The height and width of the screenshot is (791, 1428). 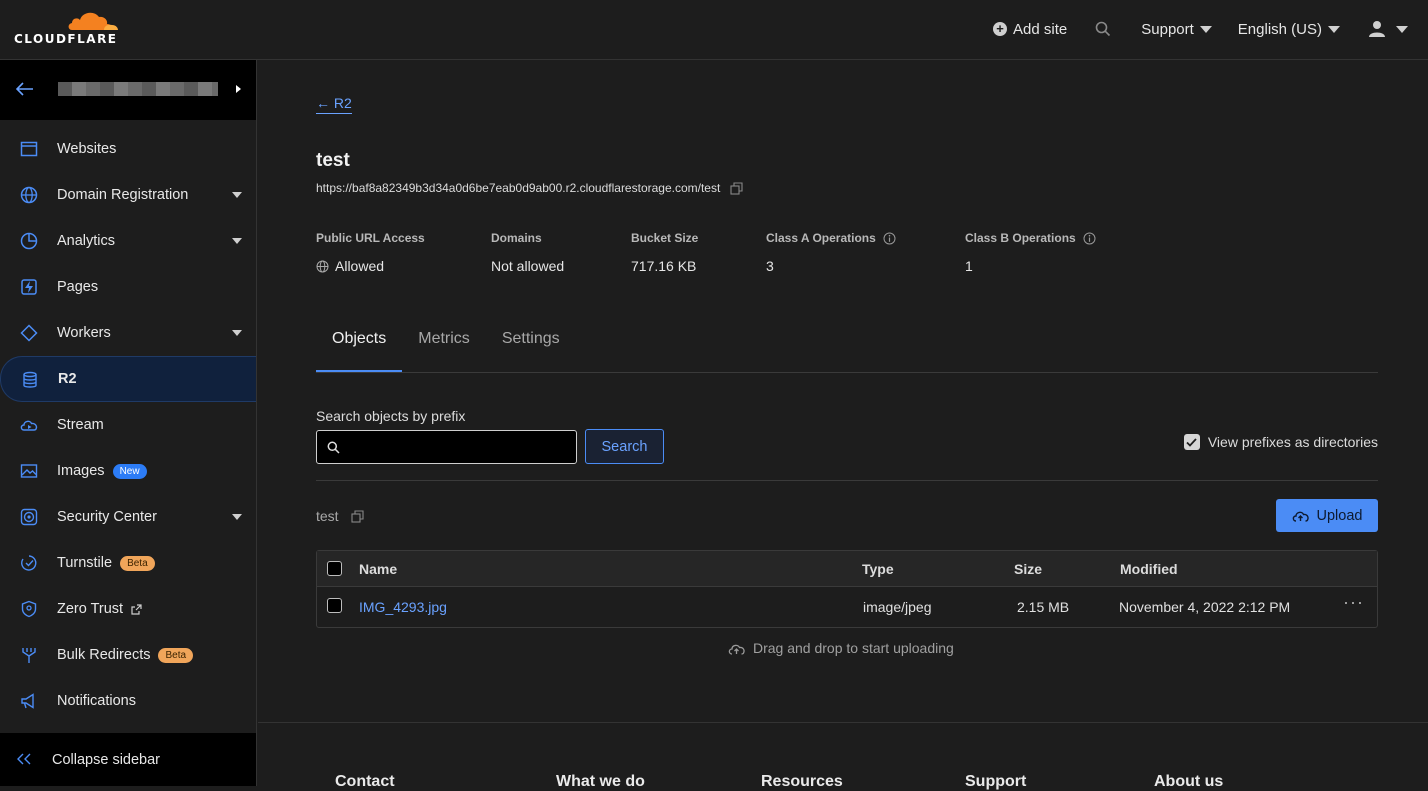 What do you see at coordinates (378, 569) in the screenshot?
I see `column-header-name: Name` at bounding box center [378, 569].